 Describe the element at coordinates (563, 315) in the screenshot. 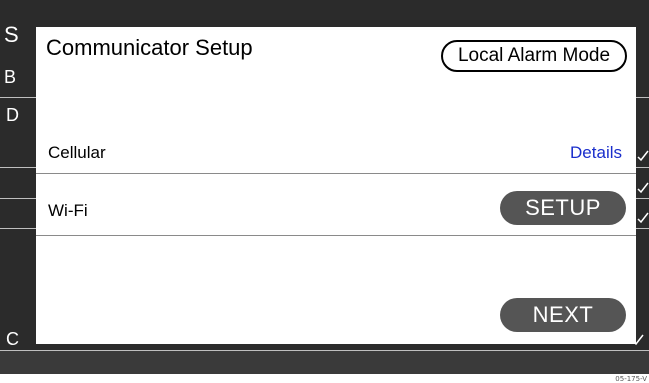

I see `next-button: NEXT` at that location.